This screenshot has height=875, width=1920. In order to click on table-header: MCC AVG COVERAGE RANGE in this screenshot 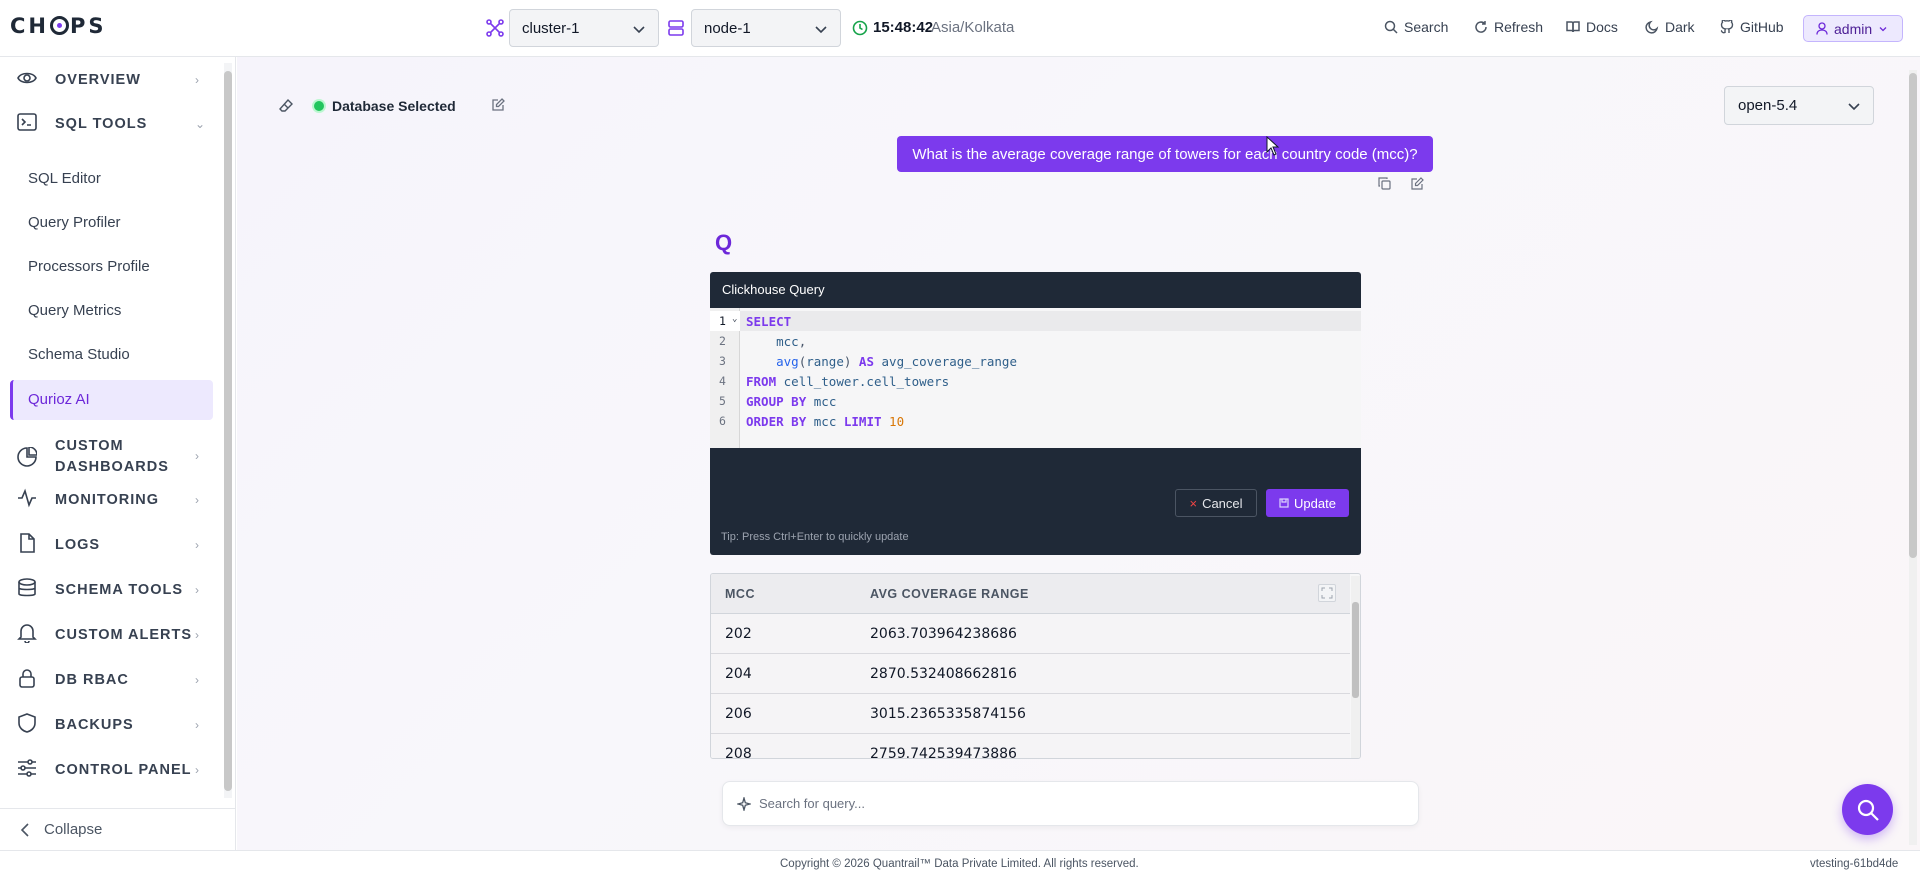, I will do `click(1030, 594)`.